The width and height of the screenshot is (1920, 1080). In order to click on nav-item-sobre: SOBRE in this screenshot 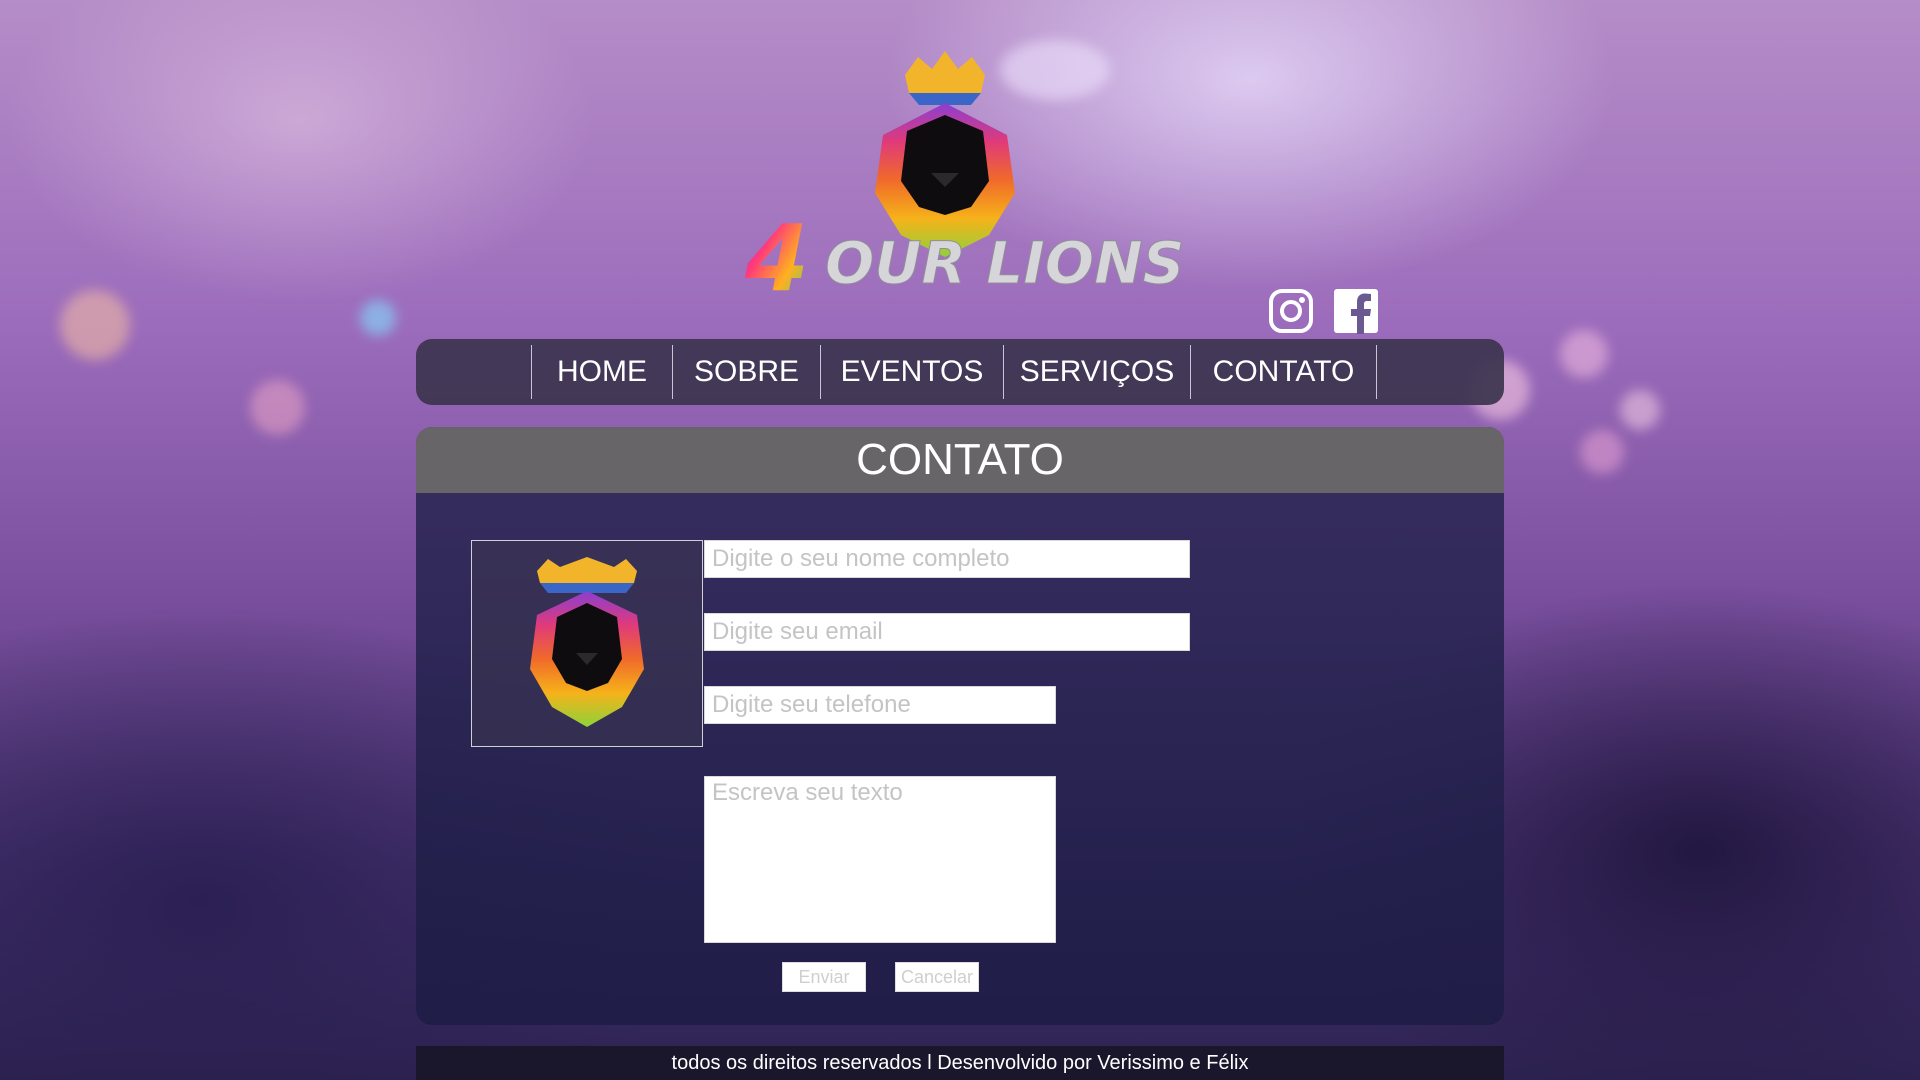, I will do `click(746, 372)`.